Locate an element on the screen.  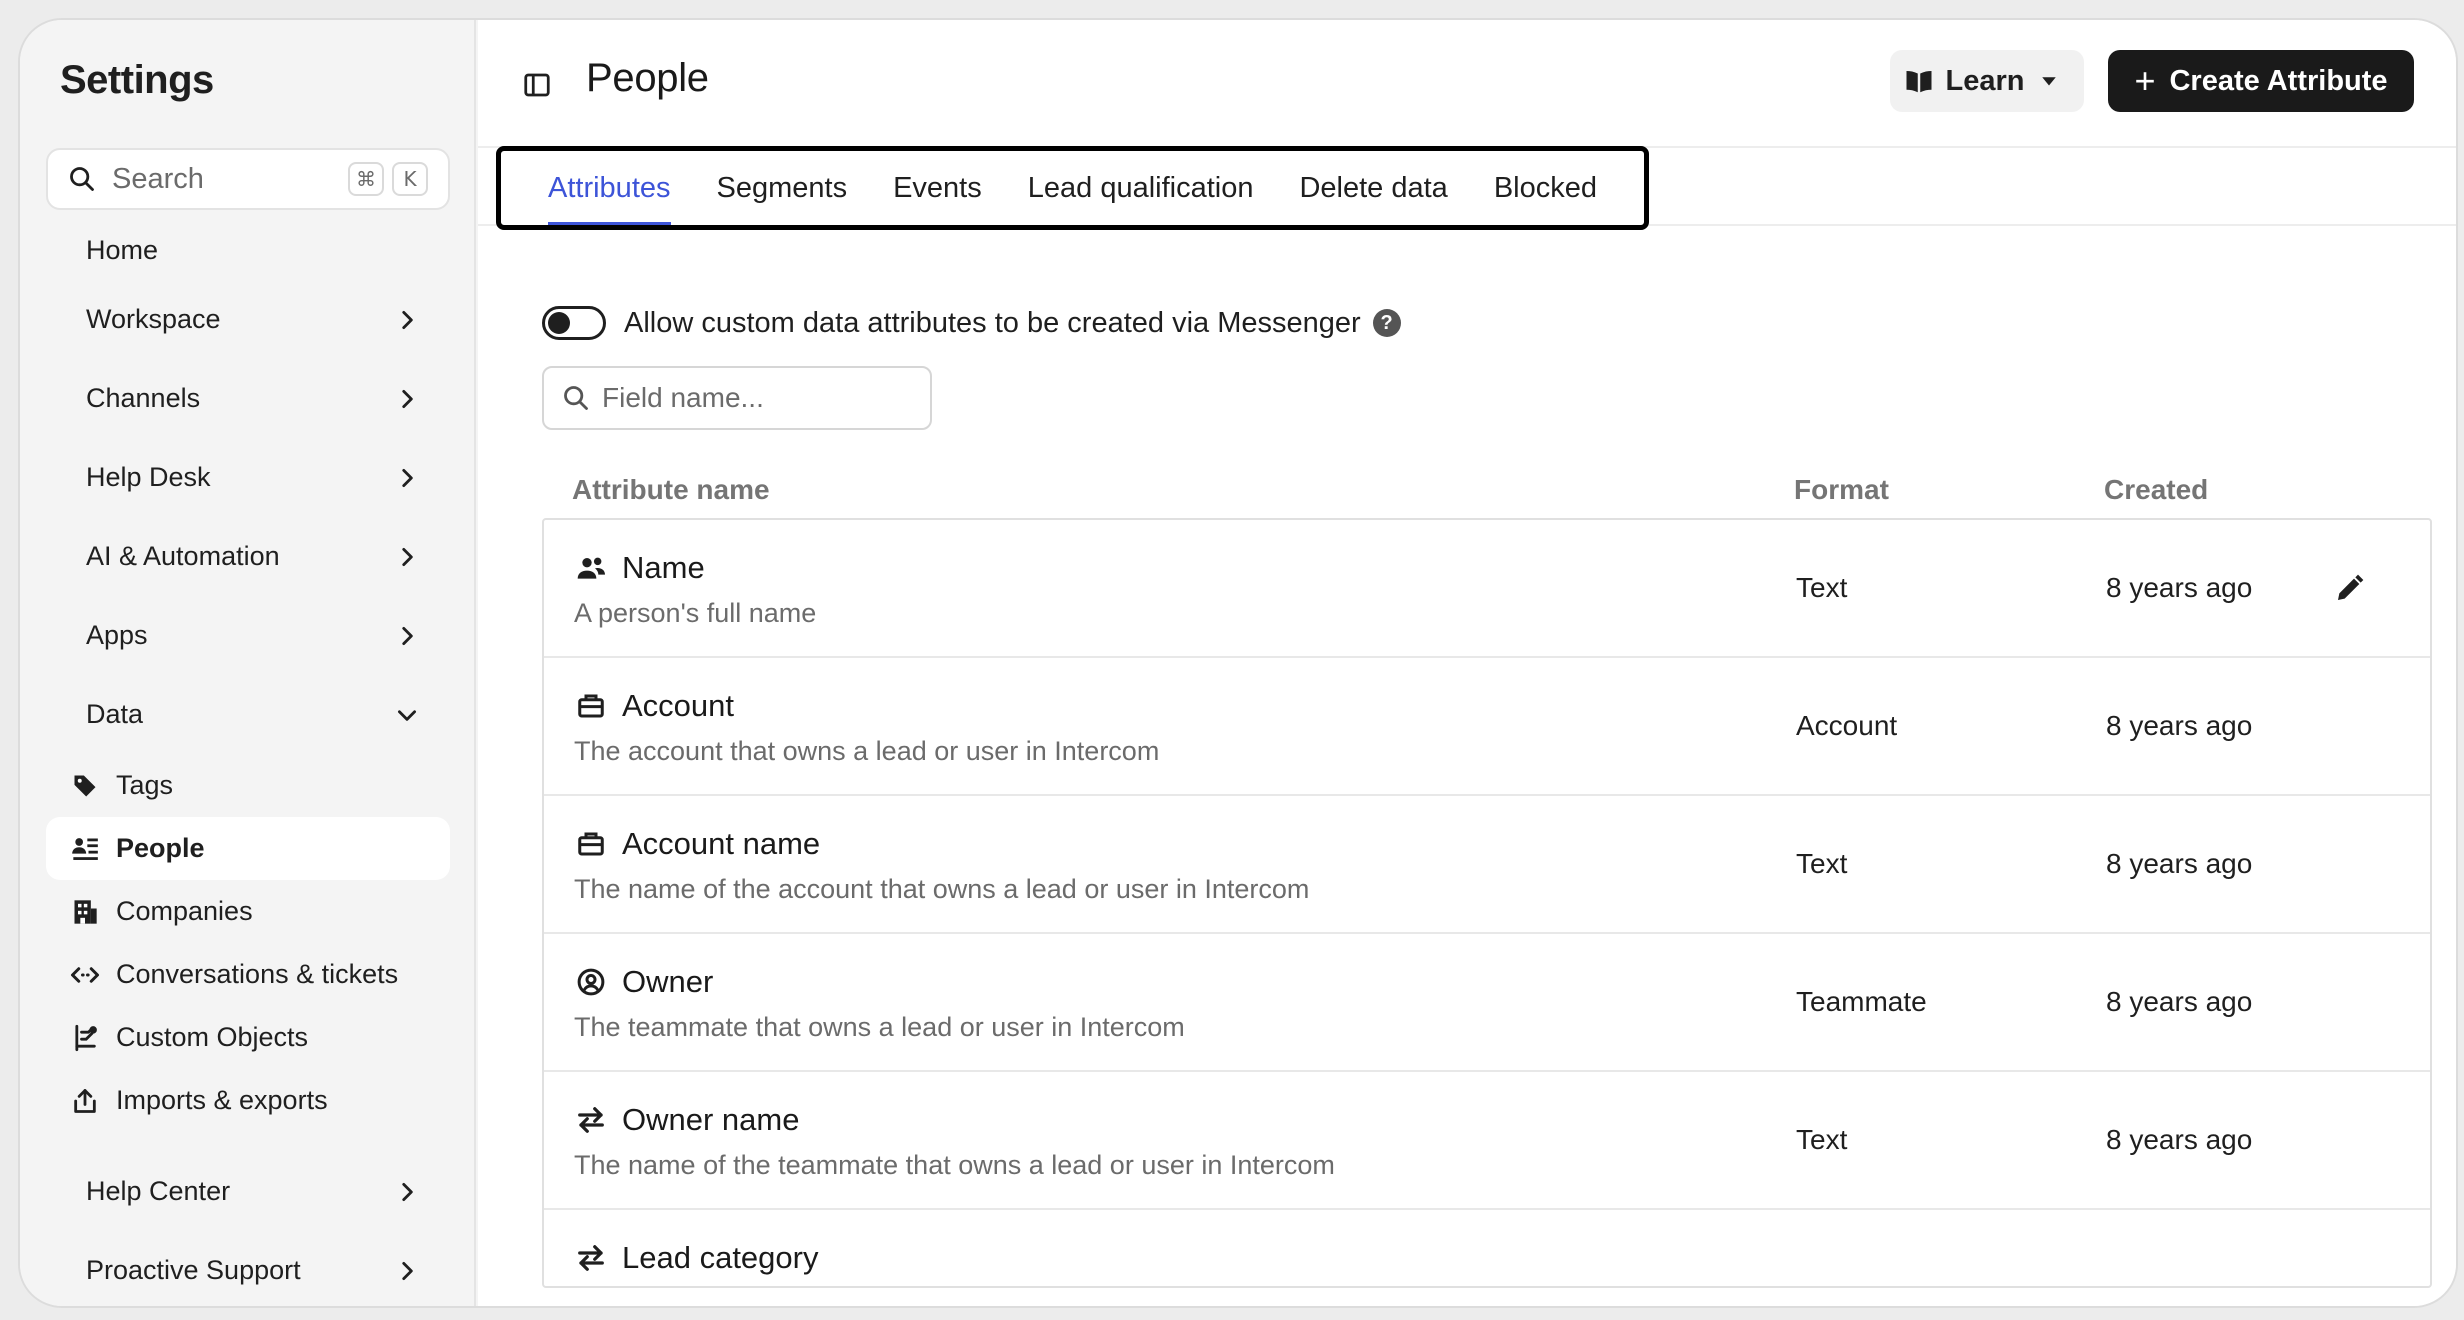
attribute-format: Account is located at coordinates (1847, 725).